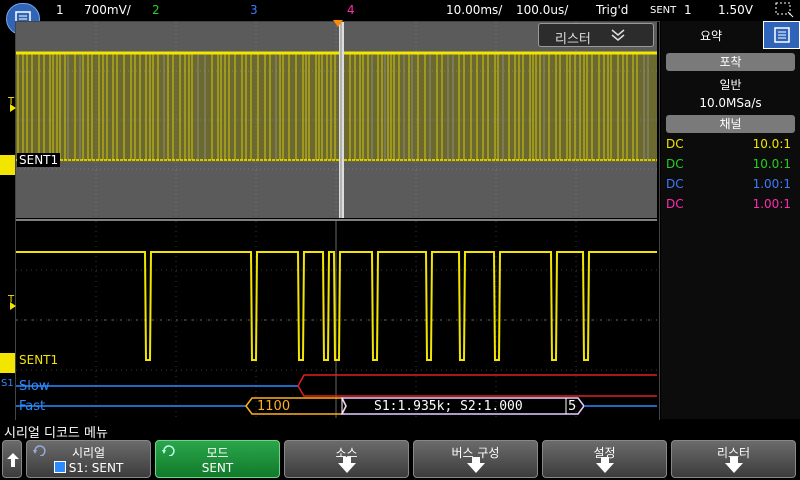 The width and height of the screenshot is (800, 480). What do you see at coordinates (730, 62) in the screenshot?
I see `acquisition-header: 포착` at bounding box center [730, 62].